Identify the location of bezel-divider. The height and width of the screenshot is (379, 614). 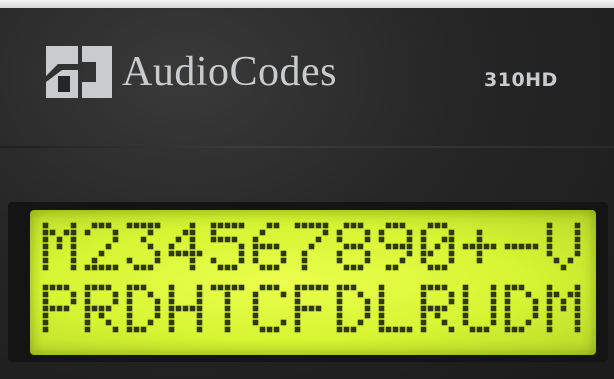
(307, 147).